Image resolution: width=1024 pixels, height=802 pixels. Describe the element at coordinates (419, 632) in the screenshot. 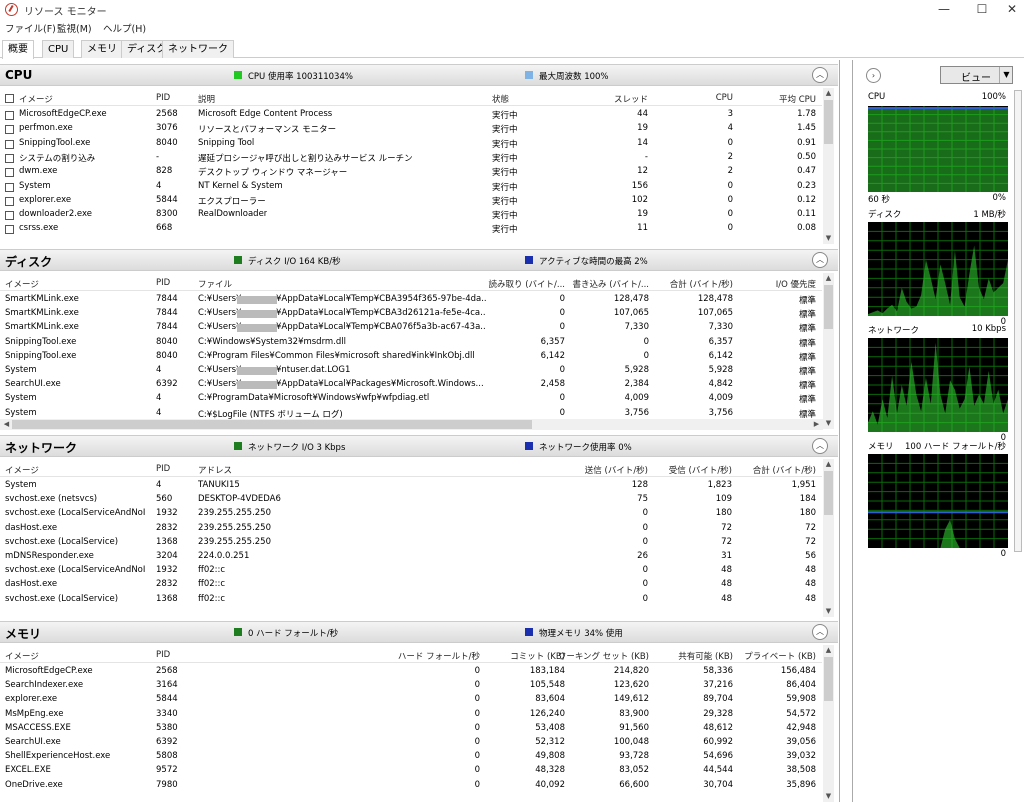

I see `section-header-memory` at that location.